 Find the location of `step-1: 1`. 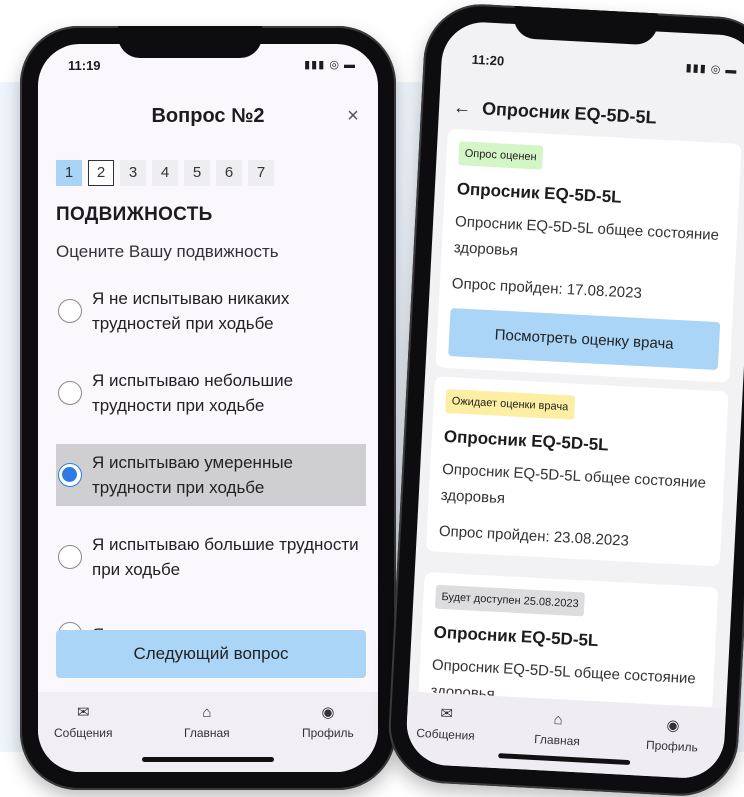

step-1: 1 is located at coordinates (69, 173).